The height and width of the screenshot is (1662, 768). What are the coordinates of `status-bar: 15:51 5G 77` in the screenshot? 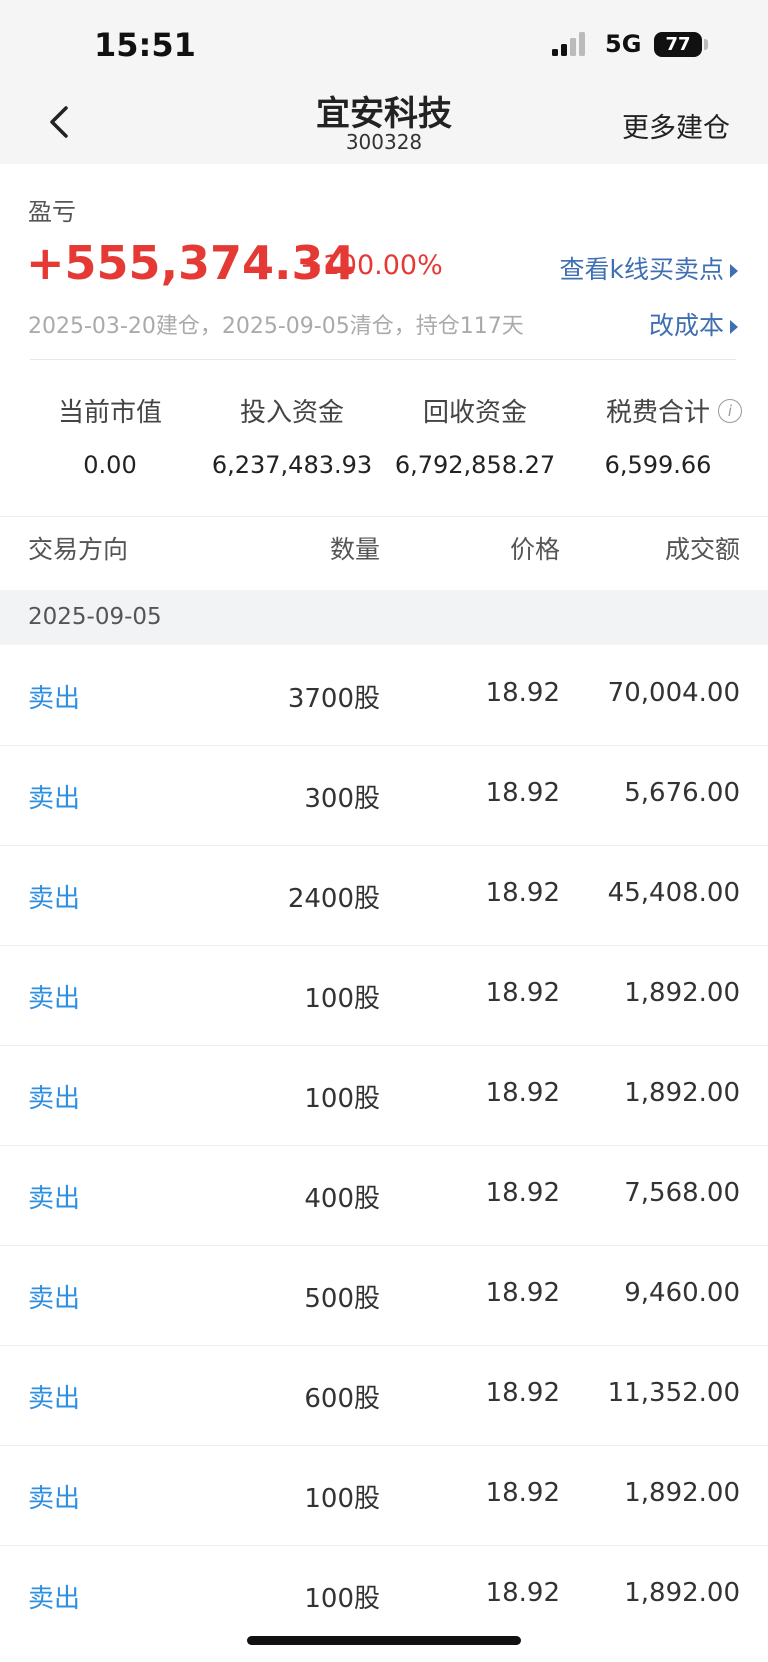 It's located at (384, 43).